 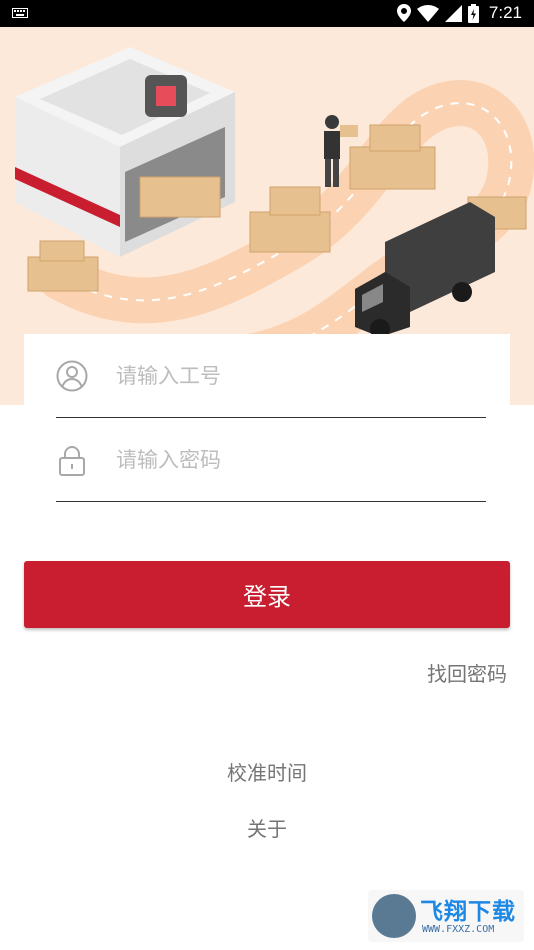 What do you see at coordinates (468, 912) in the screenshot?
I see `watermark-brand: 飞翔下载` at bounding box center [468, 912].